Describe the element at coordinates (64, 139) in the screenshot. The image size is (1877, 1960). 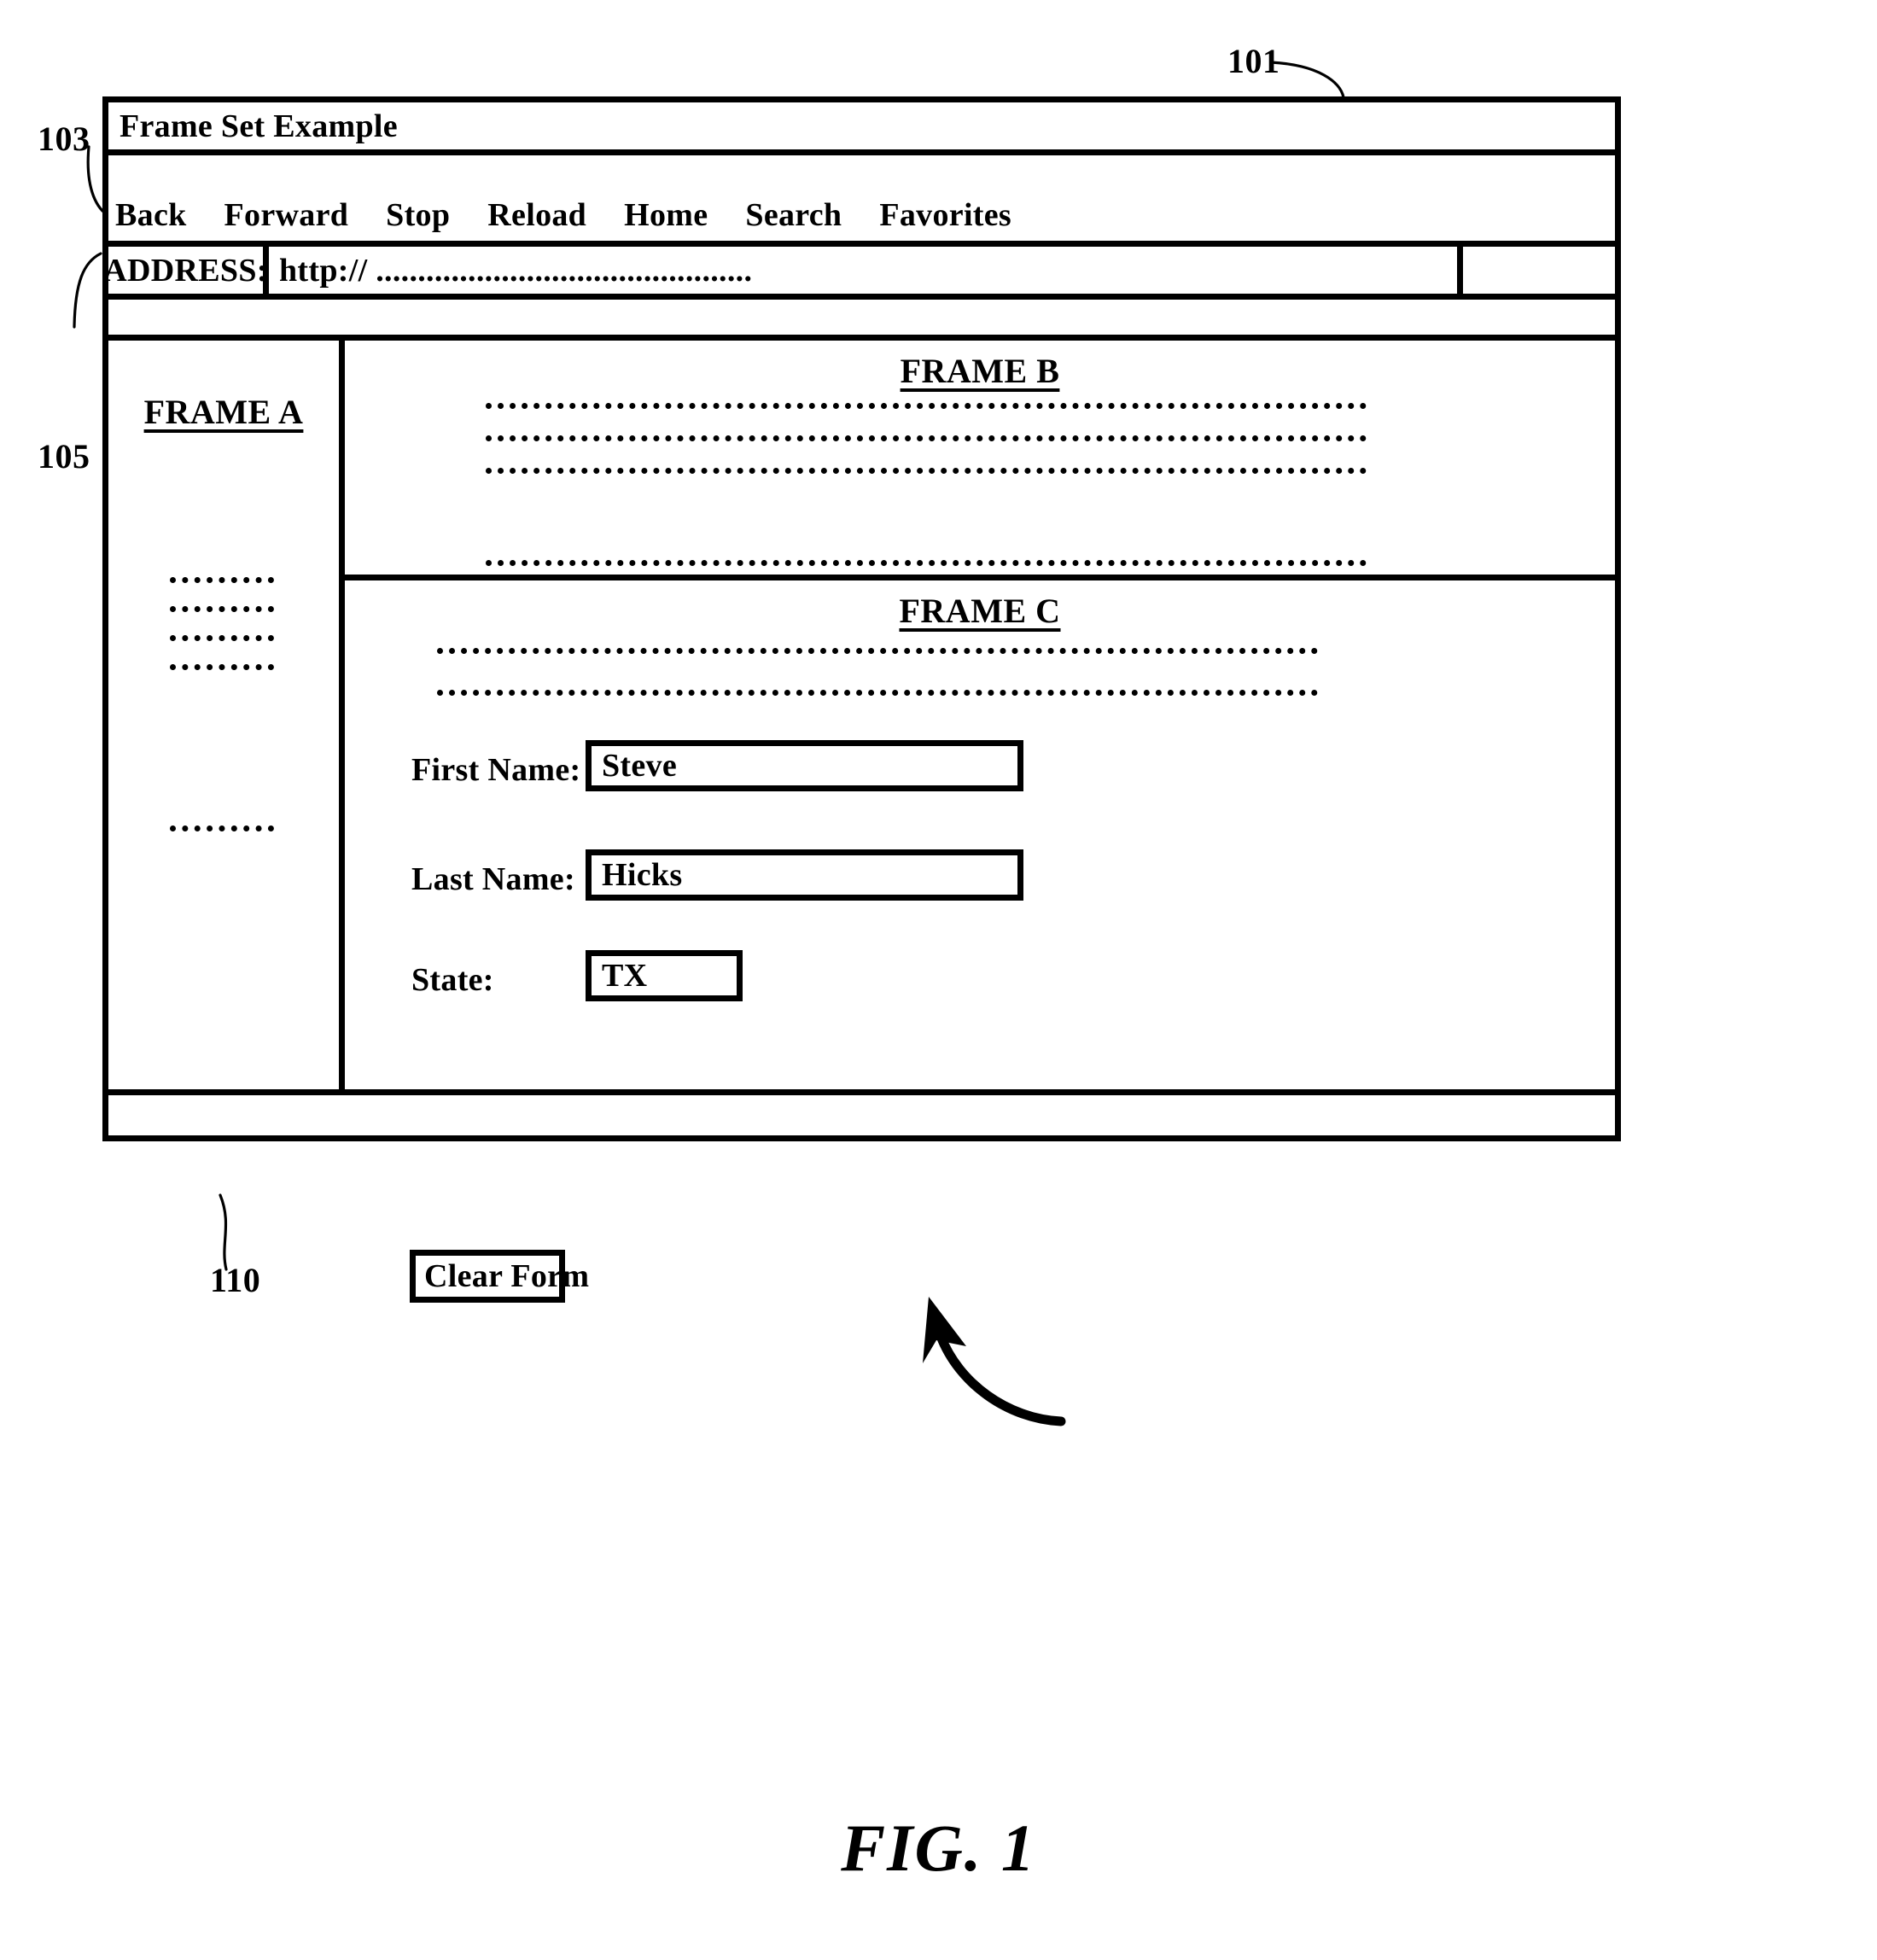
I see `ref-103: 103` at that location.